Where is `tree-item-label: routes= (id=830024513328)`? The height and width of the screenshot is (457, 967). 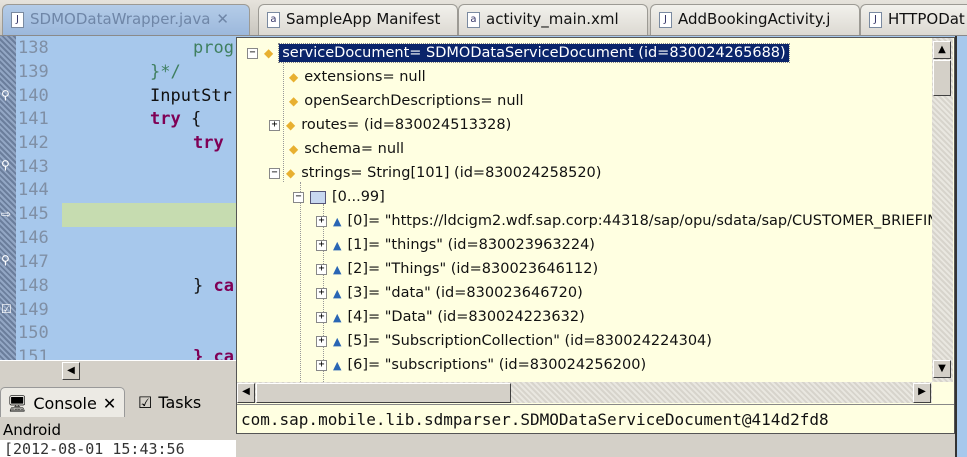
tree-item-label: routes= (id=830024513328) is located at coordinates (406, 125).